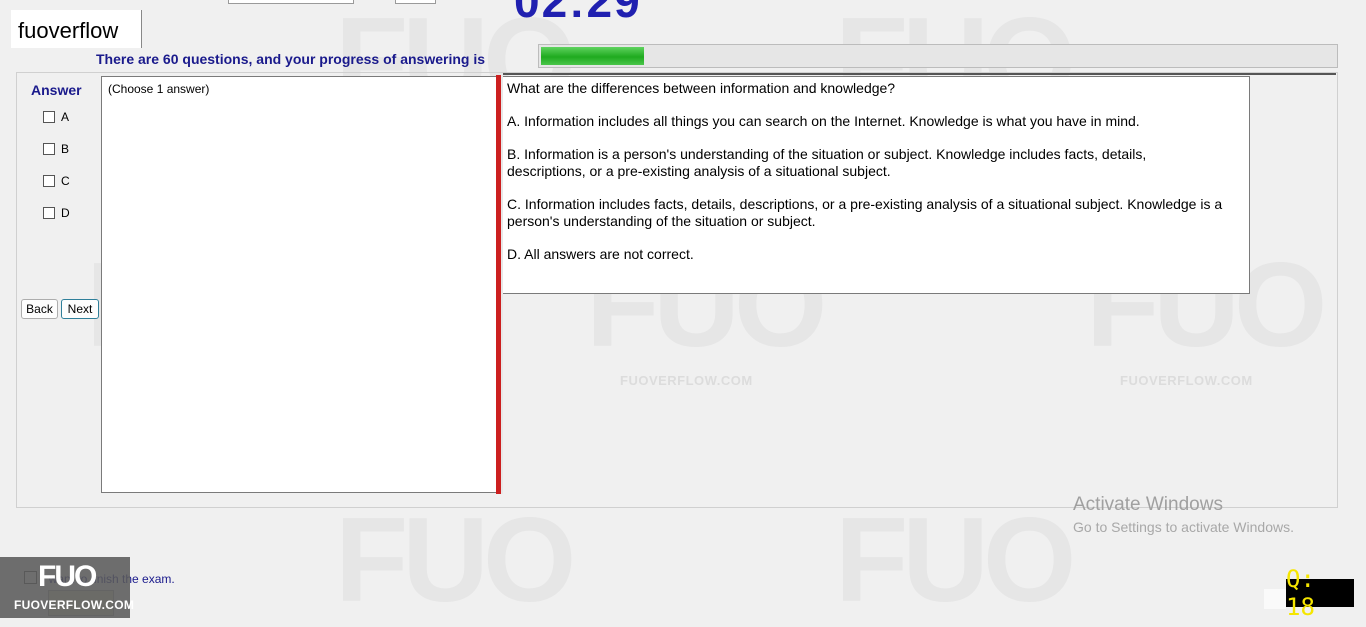  What do you see at coordinates (56, 213) in the screenshot?
I see `option-d-checkbox: D` at bounding box center [56, 213].